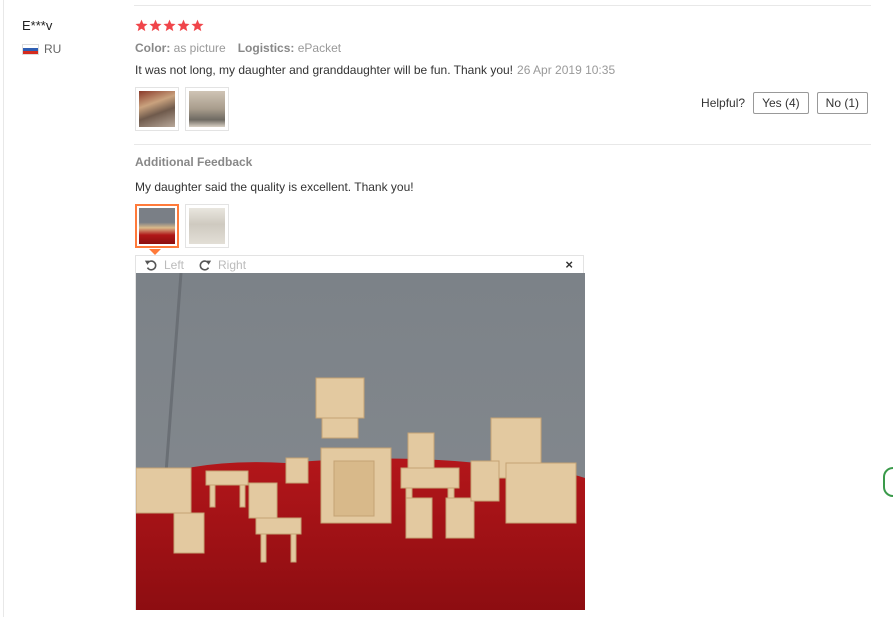 The height and width of the screenshot is (617, 893). Describe the element at coordinates (182, 109) in the screenshot. I see `review-photos` at that location.